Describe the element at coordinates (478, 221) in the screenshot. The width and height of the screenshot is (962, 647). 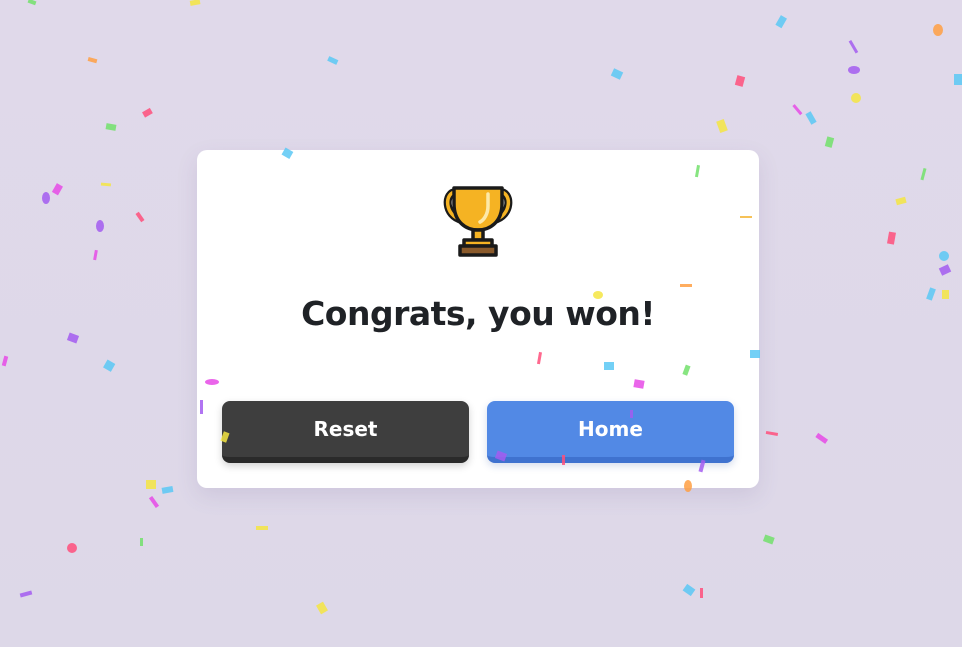
I see `trophy-icon` at that location.